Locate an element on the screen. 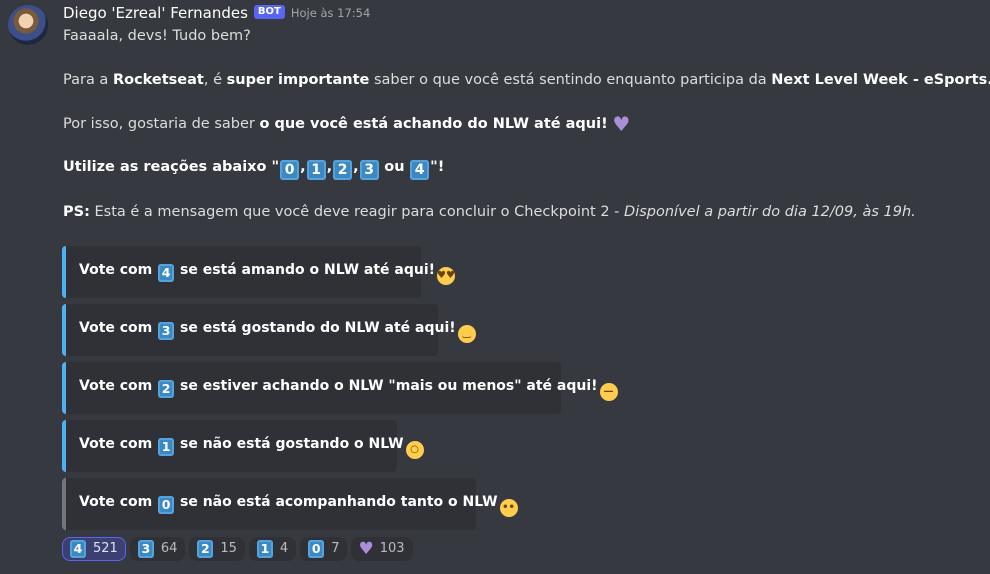  author-name: Diego 'Ezreal' Fernandes is located at coordinates (155, 13).